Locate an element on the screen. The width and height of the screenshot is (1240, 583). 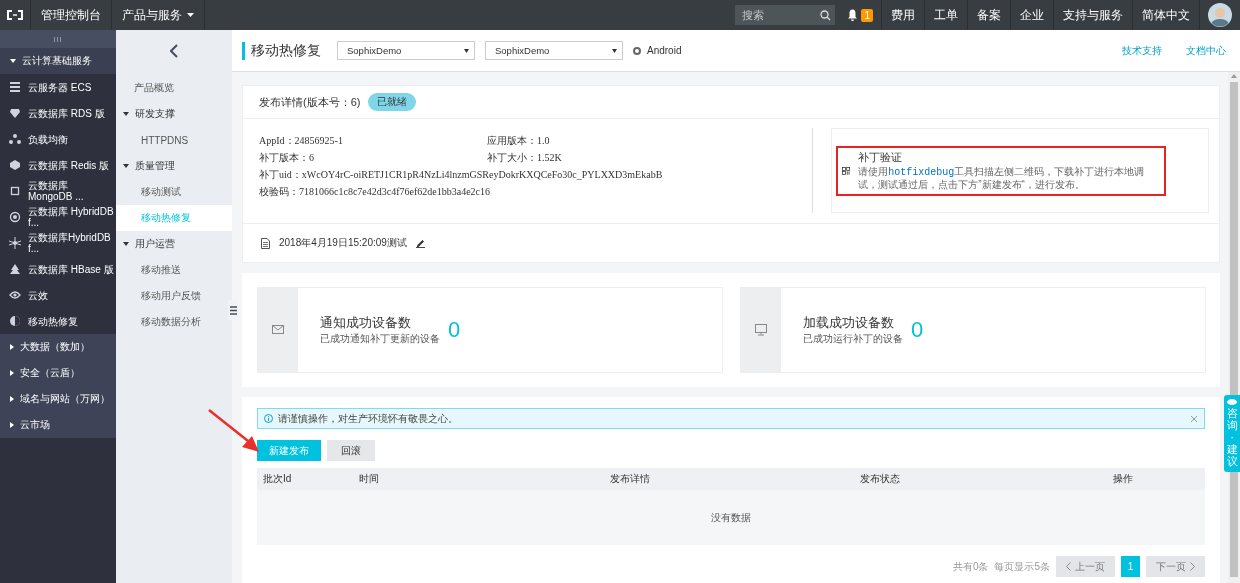
page-title: 移动热修复 is located at coordinates (281, 50).